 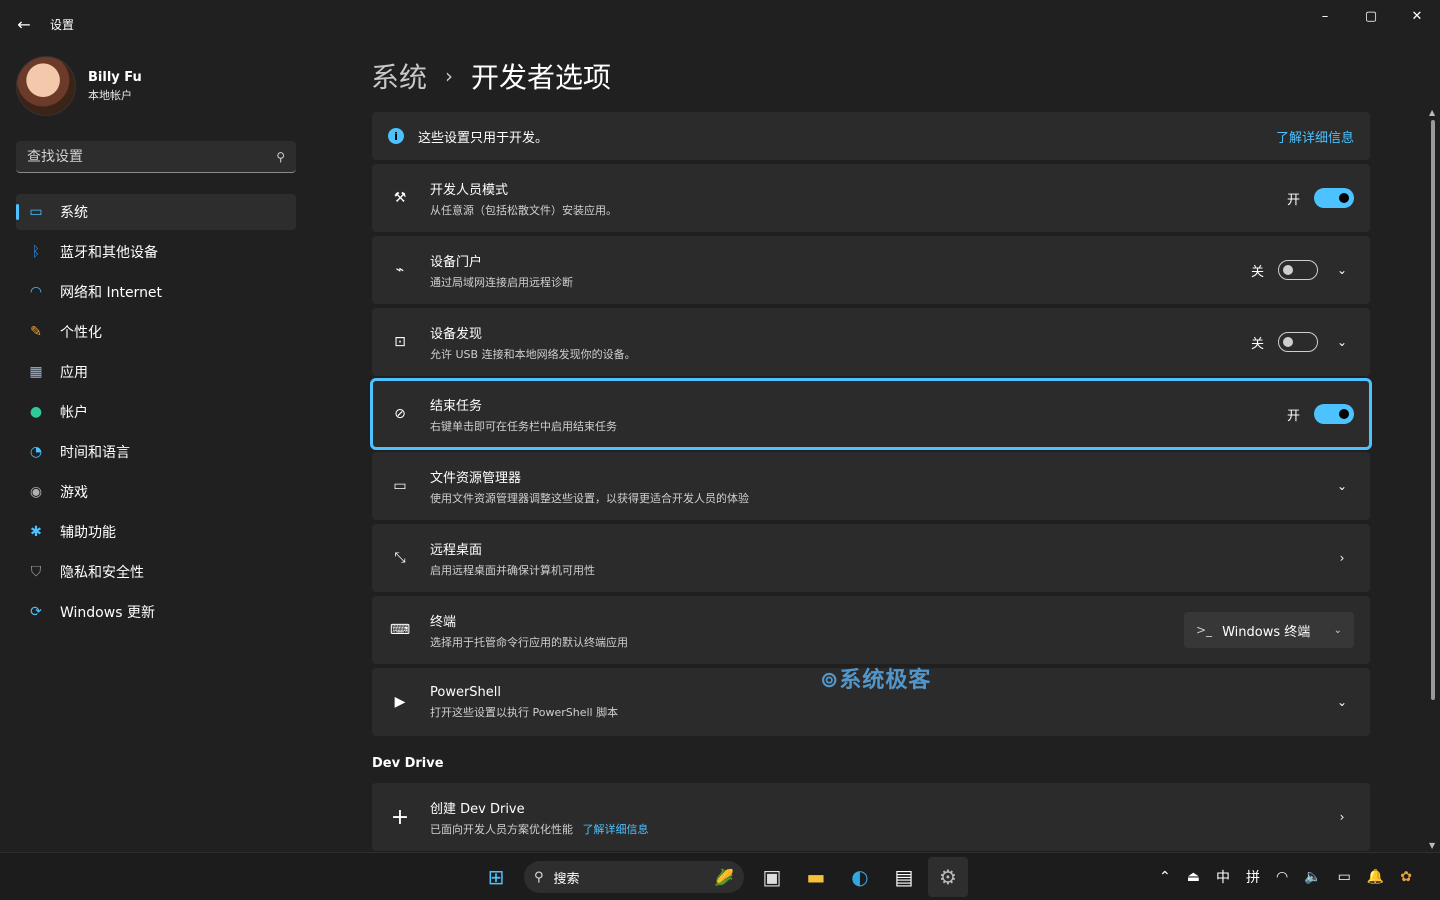 I want to click on ime-pinyin: 拼, so click(x=1253, y=877).